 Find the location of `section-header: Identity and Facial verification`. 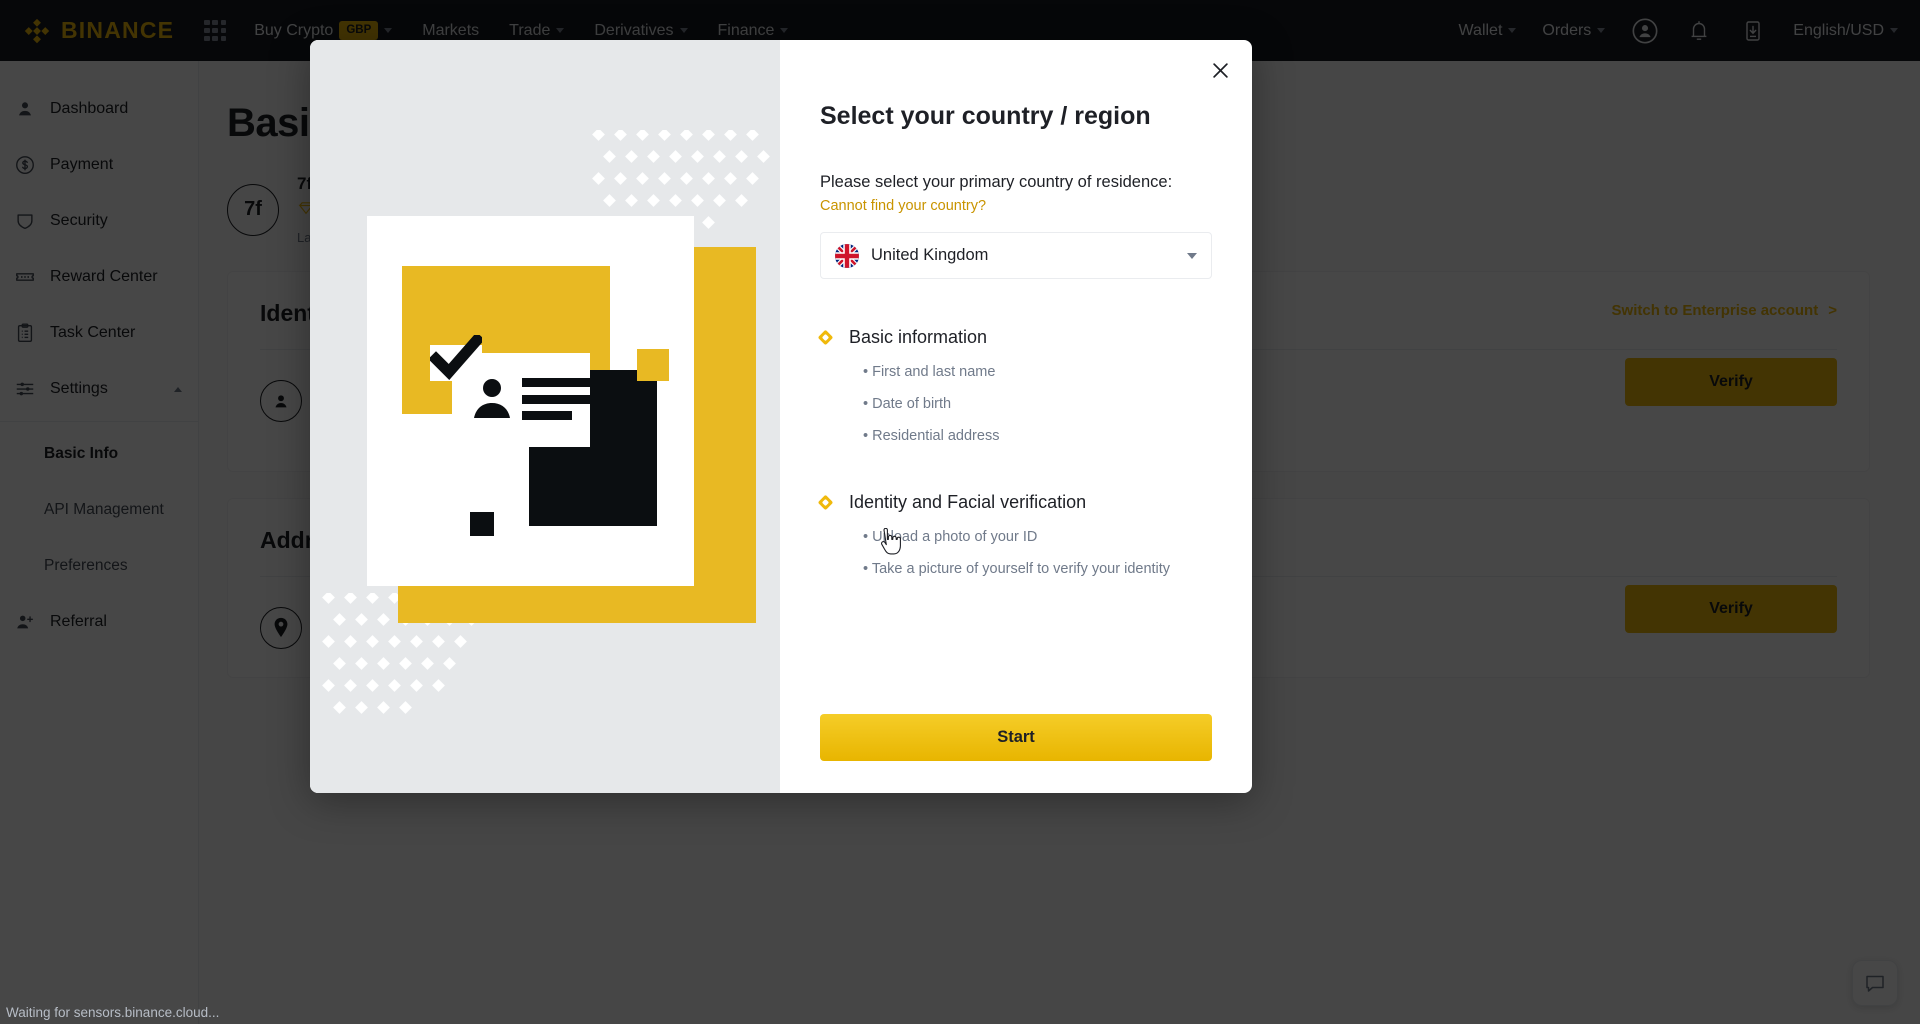

section-header: Identity and Facial verification is located at coordinates (1014, 502).